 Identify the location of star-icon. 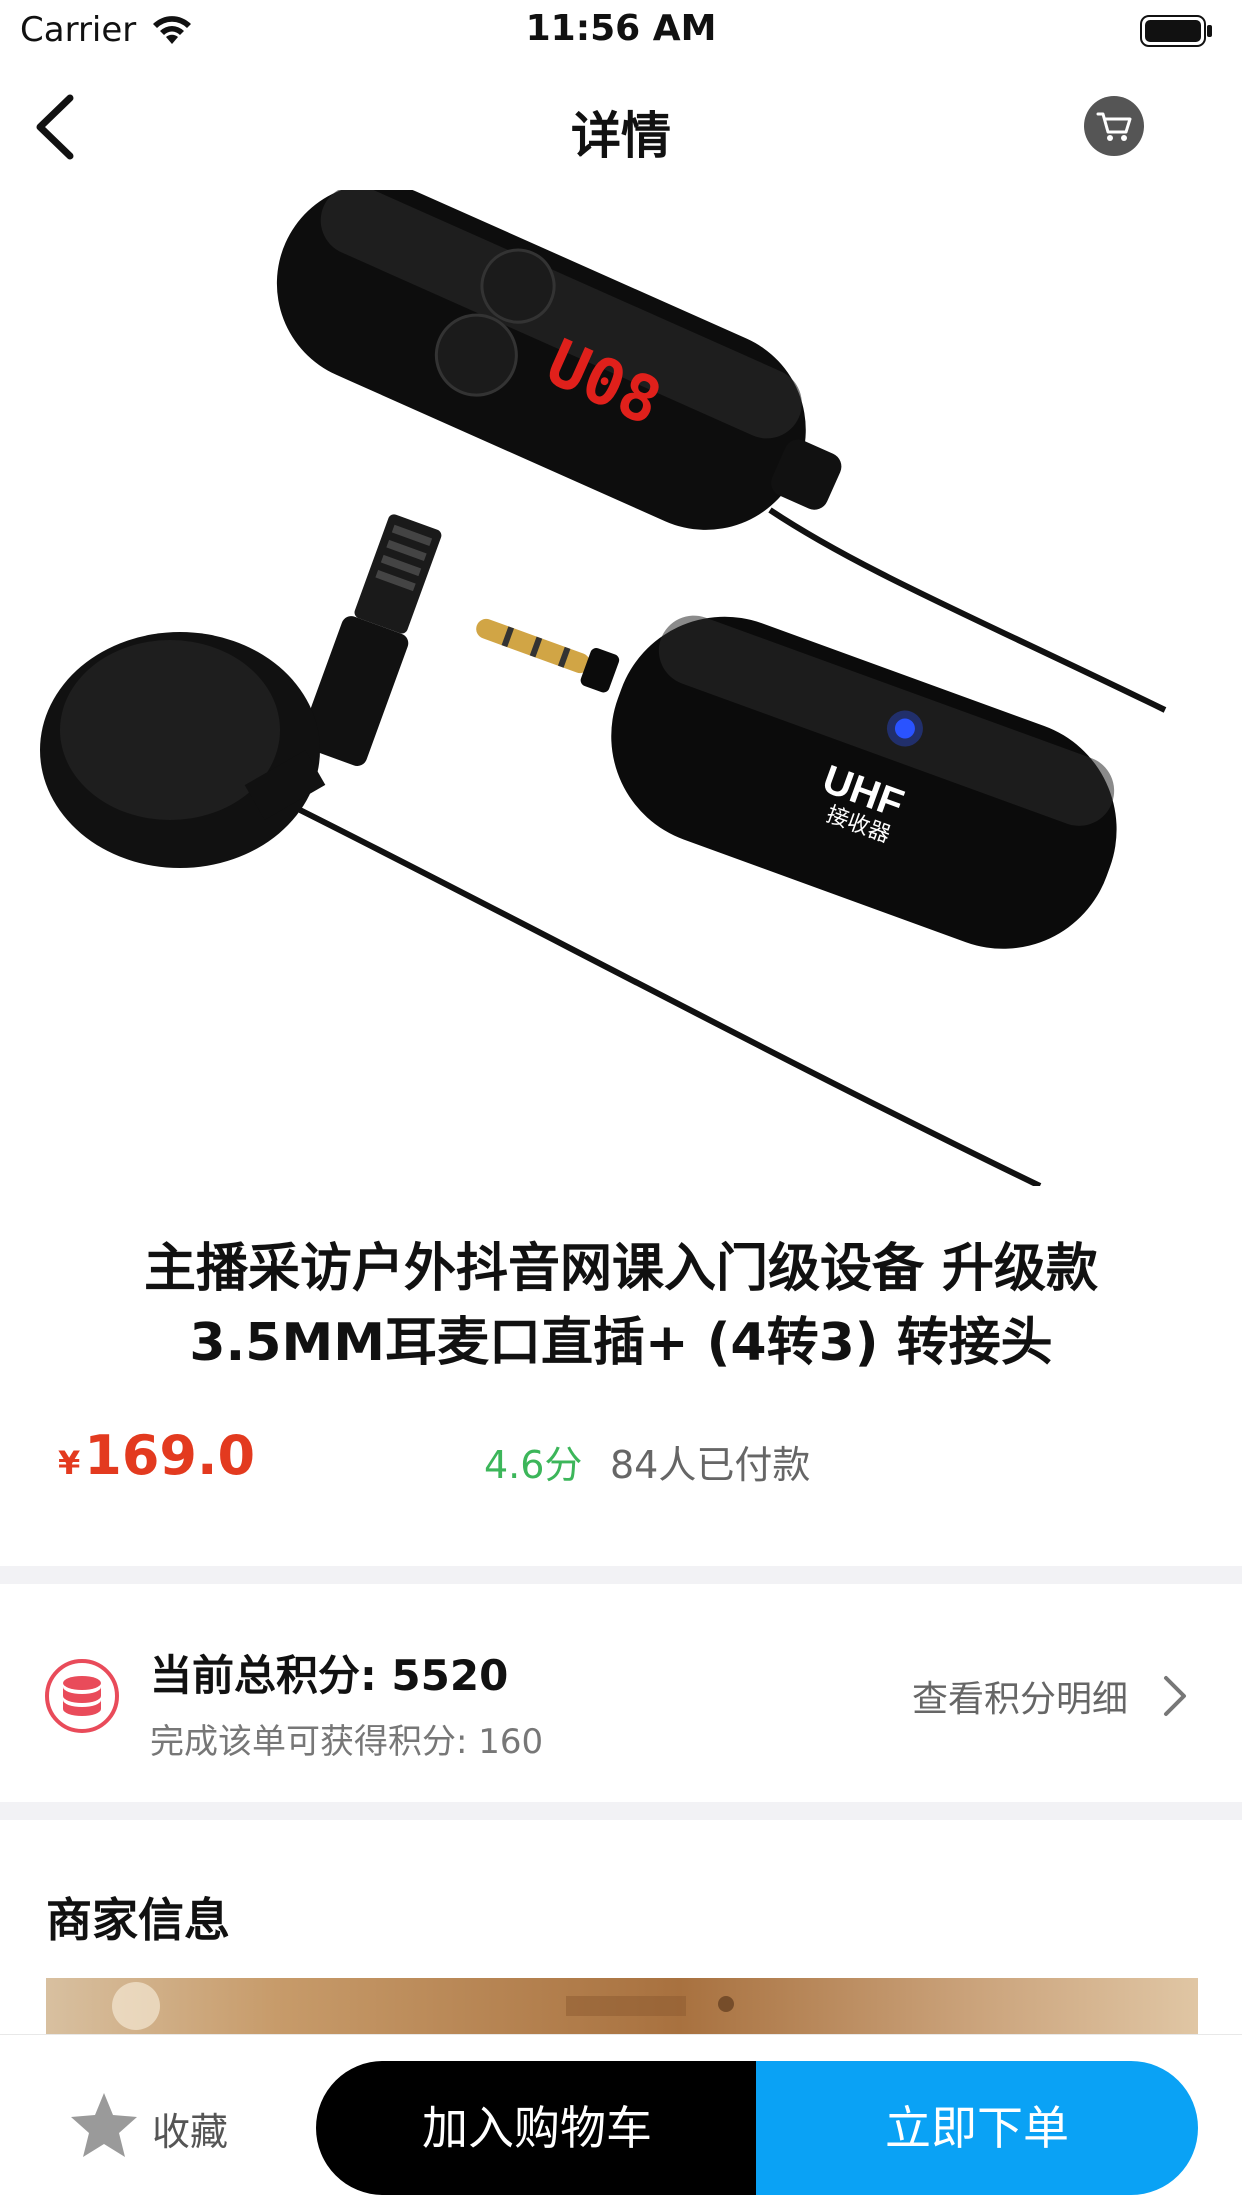
(104, 2127).